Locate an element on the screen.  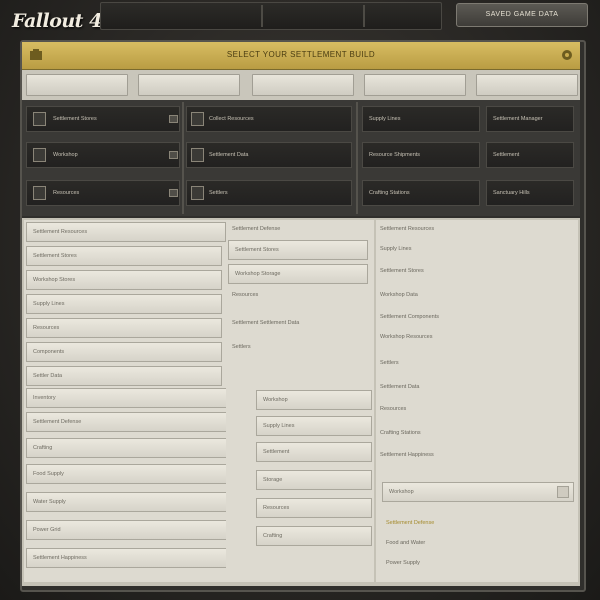
slot: Sanctuary Hills is located at coordinates (530, 193).